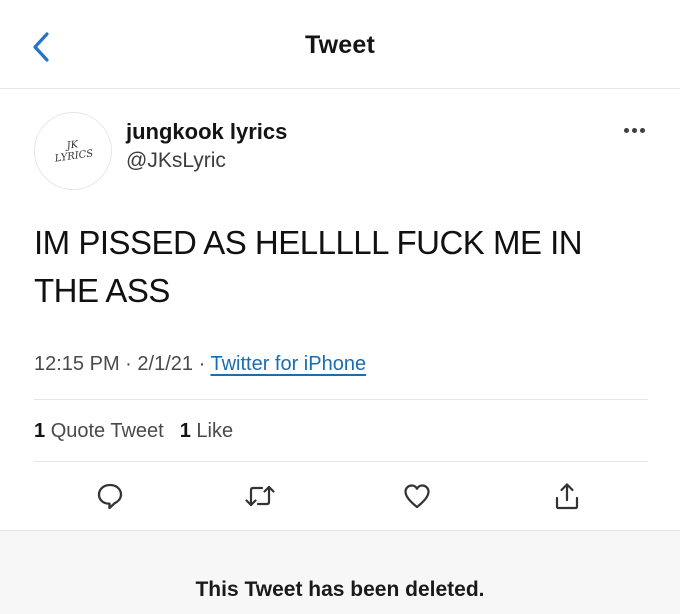 This screenshot has width=680, height=614. Describe the element at coordinates (77, 364) in the screenshot. I see `tweet-time: 12:15 PM` at that location.